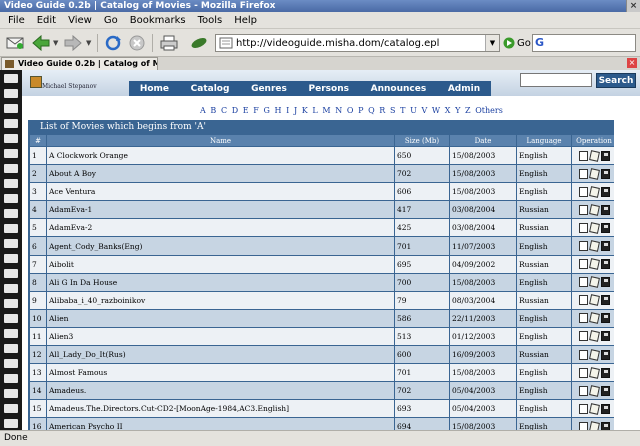 This screenshot has height=446, width=640. I want to click on nav-persons: Persons, so click(329, 89).